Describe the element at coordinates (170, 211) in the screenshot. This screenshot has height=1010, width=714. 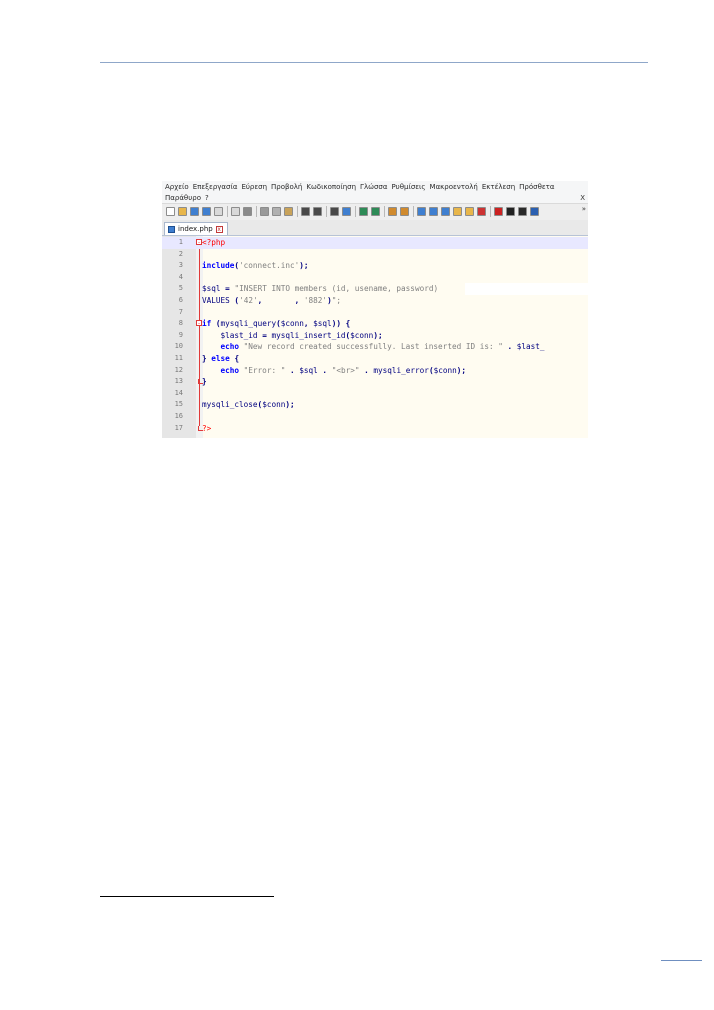
I see `new-file-icon` at that location.